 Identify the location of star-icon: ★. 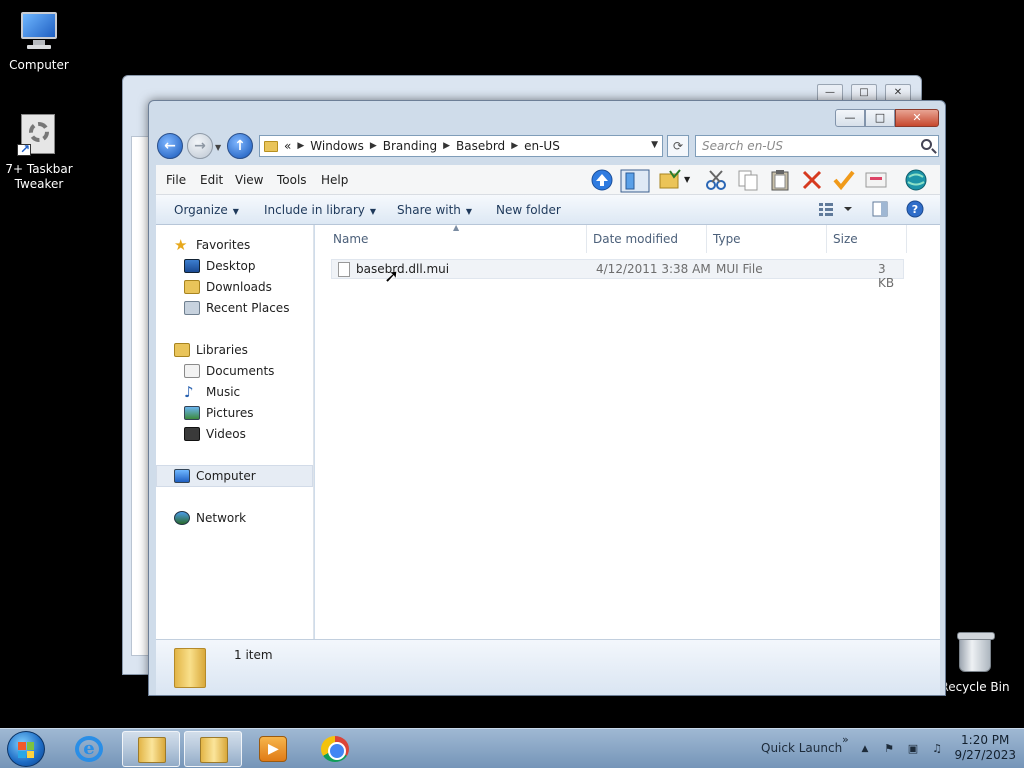
(181, 245).